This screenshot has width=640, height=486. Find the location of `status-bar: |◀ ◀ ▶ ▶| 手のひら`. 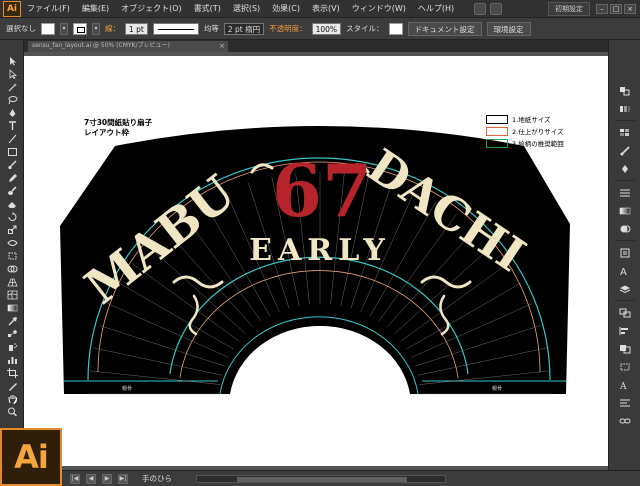

status-bar: |◀ ◀ ▶ ▶| 手のひら is located at coordinates (320, 478).